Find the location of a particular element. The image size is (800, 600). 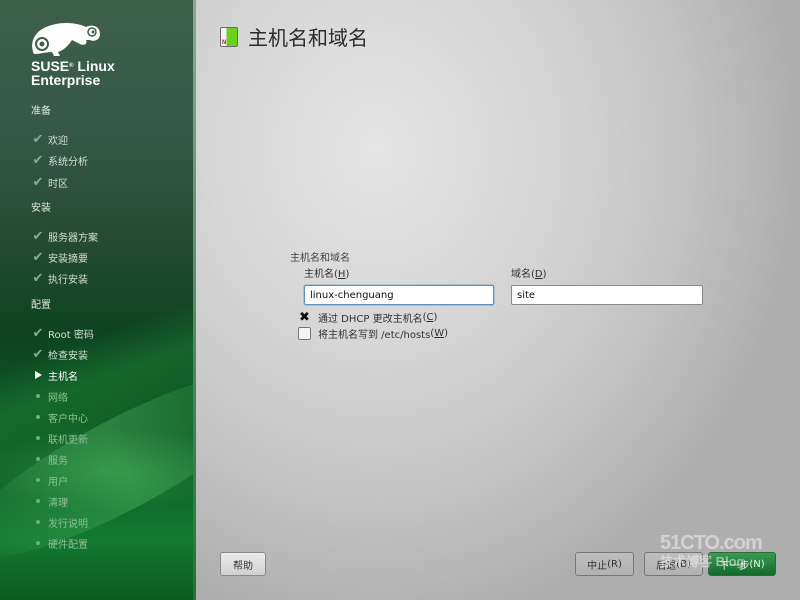

step-label: 硬件配置 is located at coordinates (68, 545).